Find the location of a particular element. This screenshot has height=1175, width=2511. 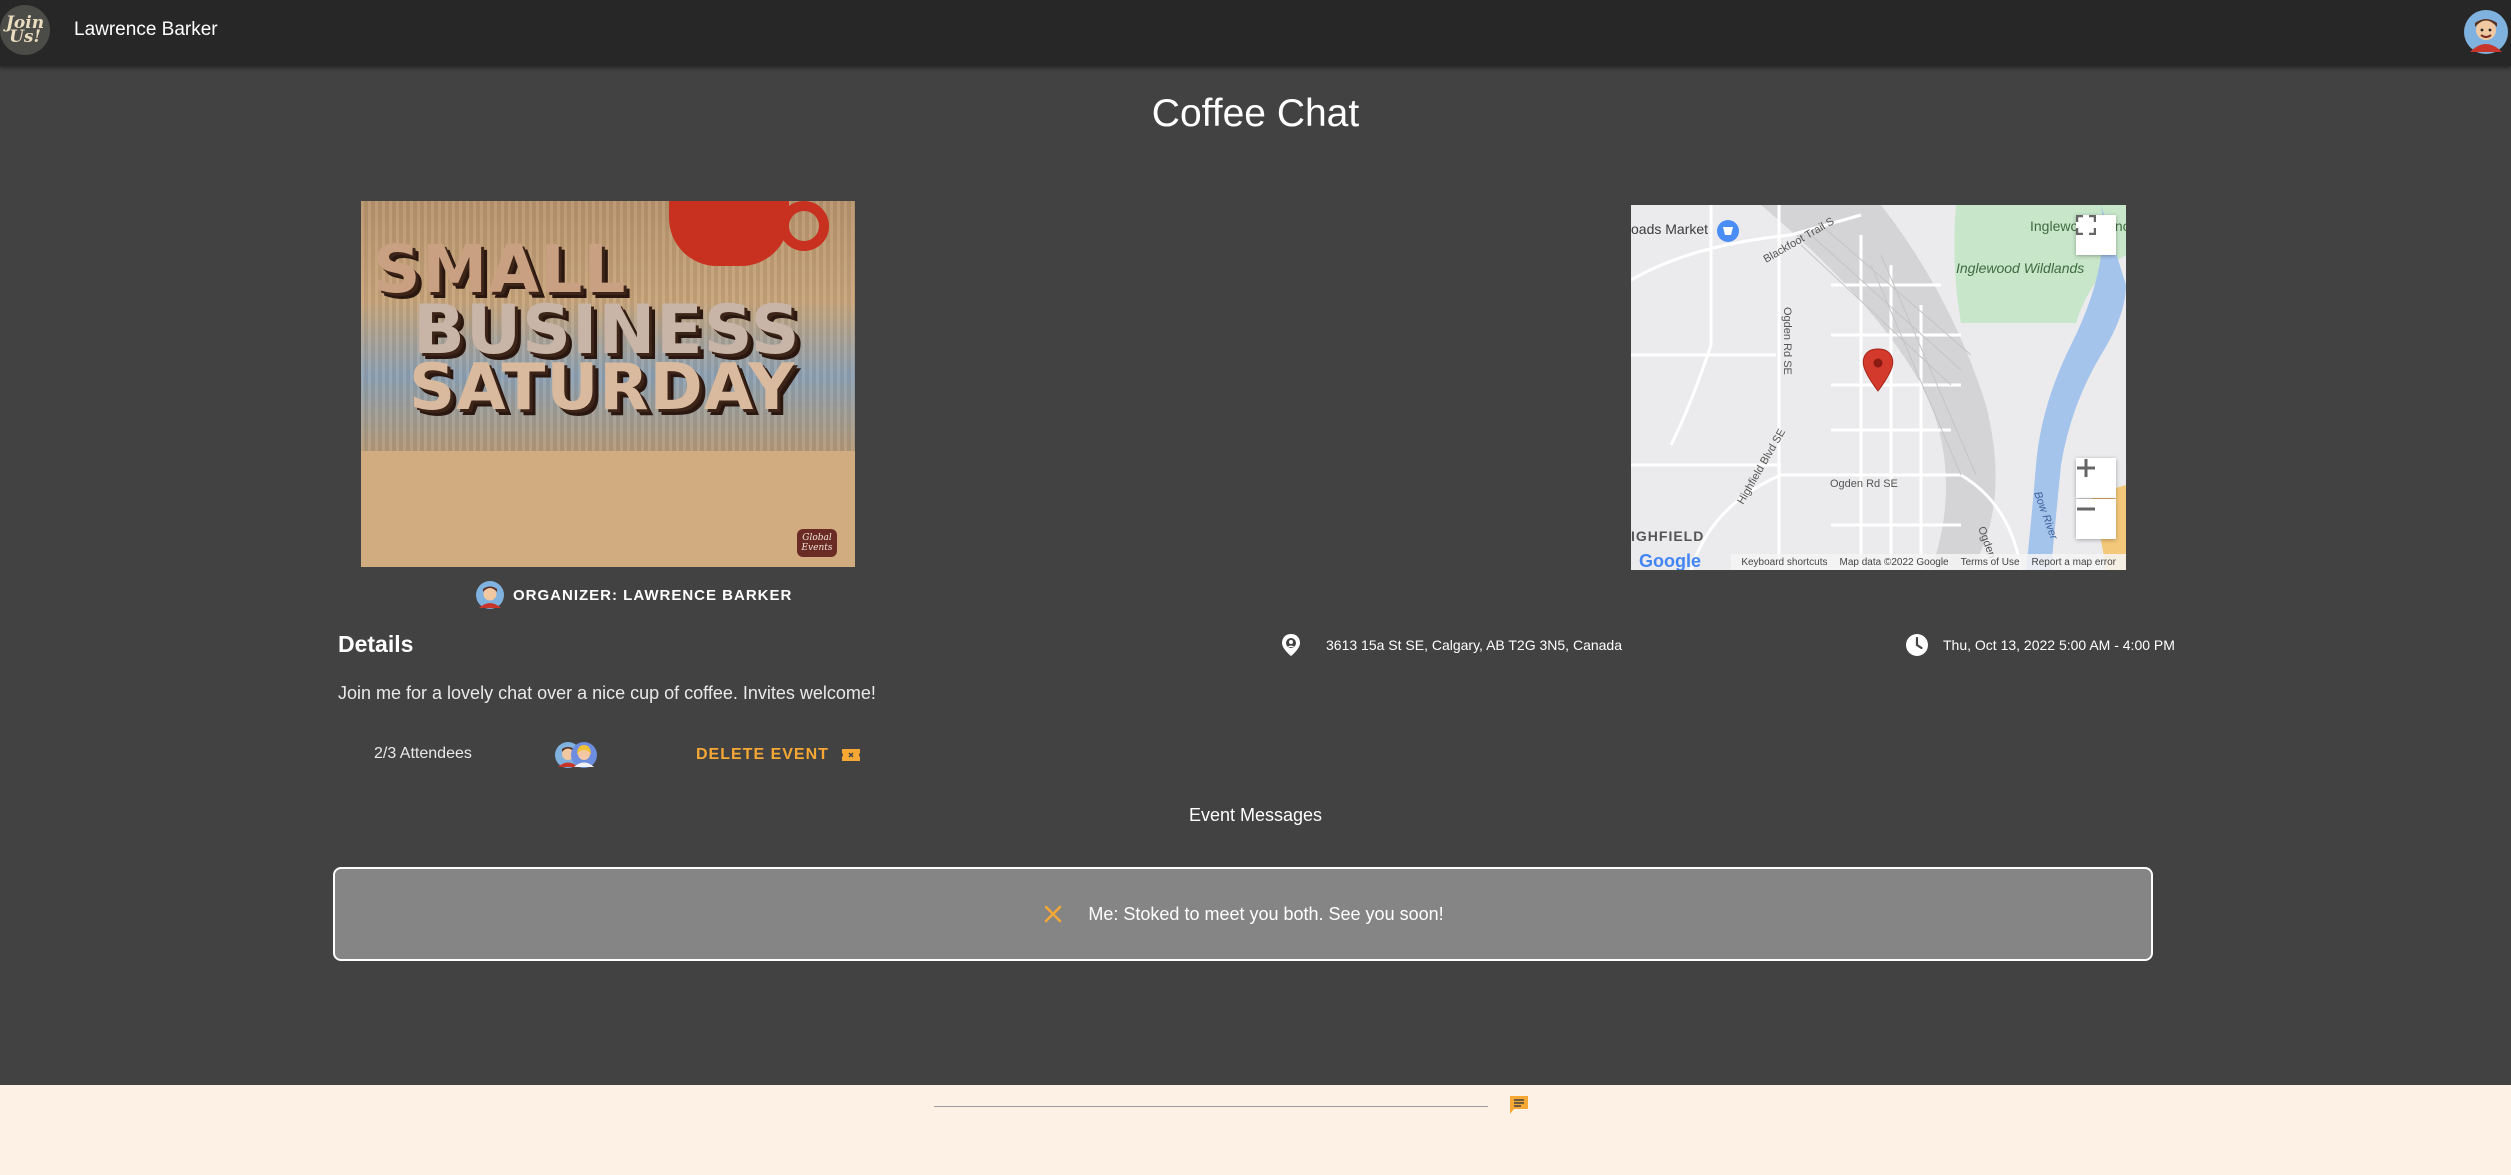

user-avatar-icon is located at coordinates (2486, 32).